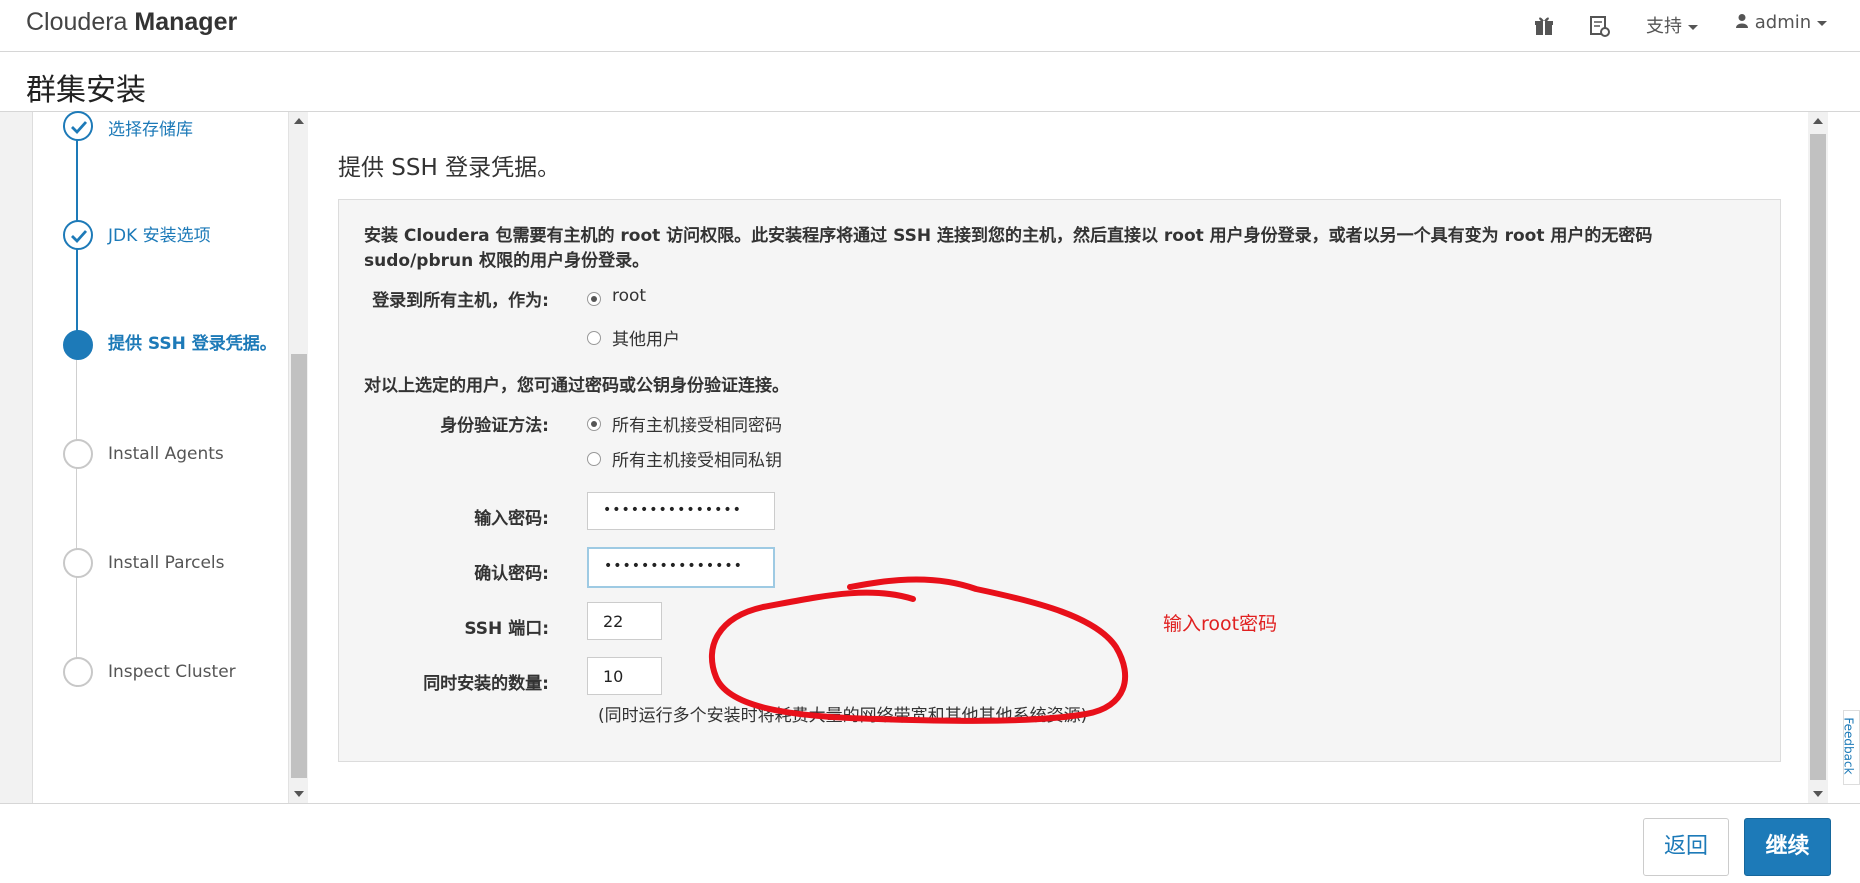 This screenshot has height=883, width=1860. I want to click on radio-other-user-label: 其他用户, so click(646, 337).